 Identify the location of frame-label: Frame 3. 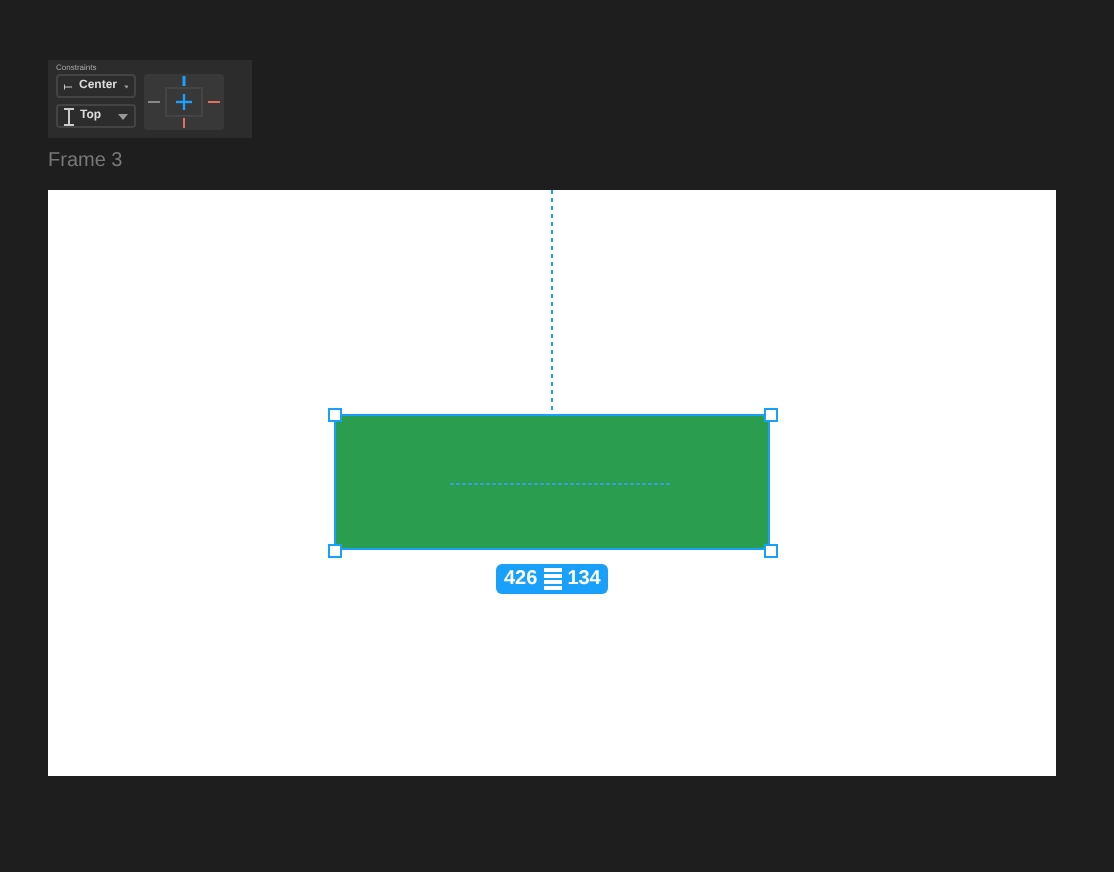
(88, 162).